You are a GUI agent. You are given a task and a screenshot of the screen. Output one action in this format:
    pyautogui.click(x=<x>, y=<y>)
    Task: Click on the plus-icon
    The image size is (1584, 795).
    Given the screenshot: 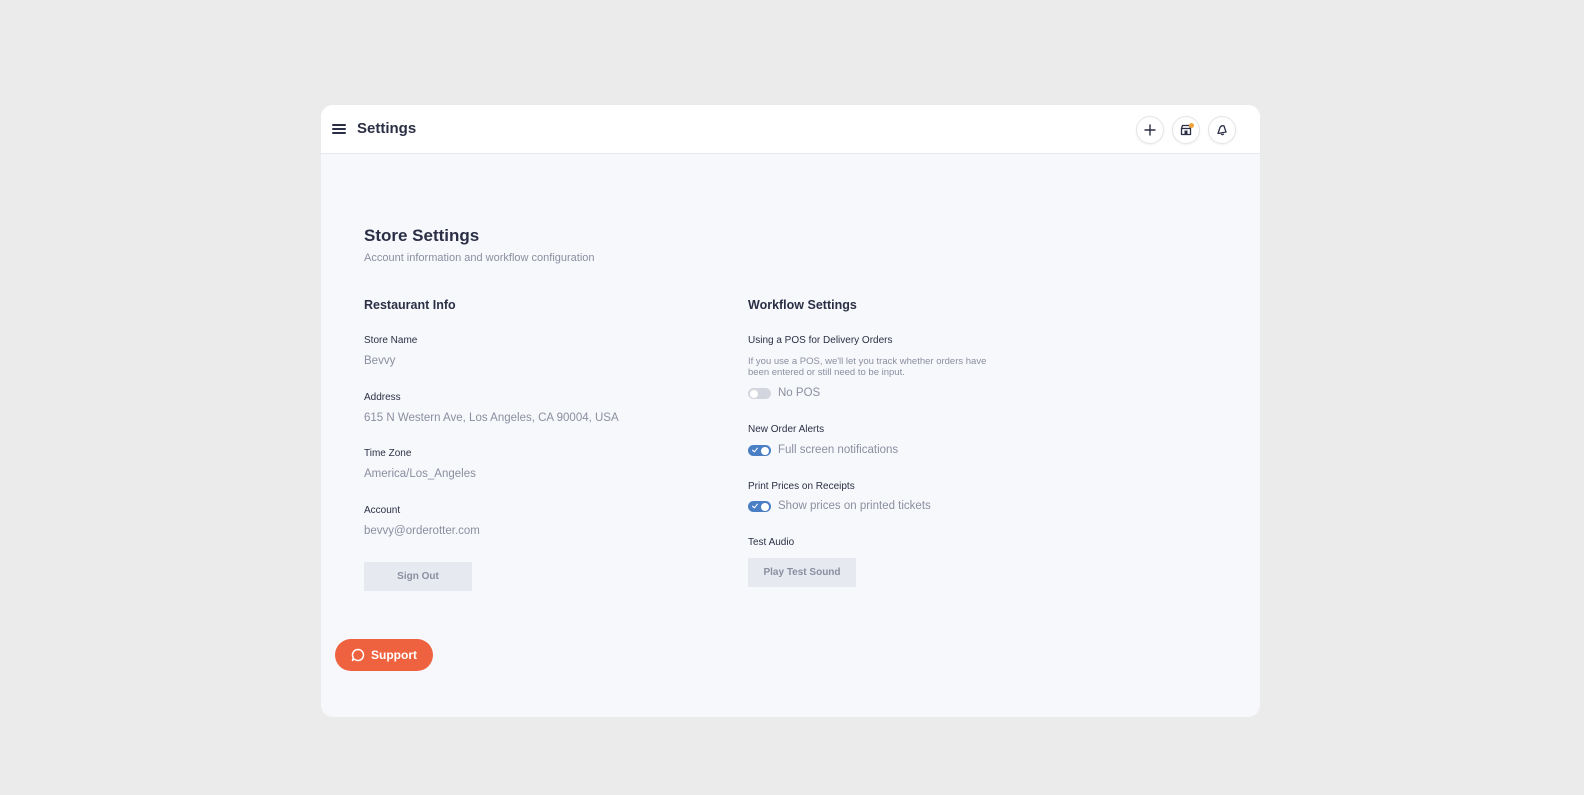 What is the action you would take?
    pyautogui.click(x=1150, y=130)
    